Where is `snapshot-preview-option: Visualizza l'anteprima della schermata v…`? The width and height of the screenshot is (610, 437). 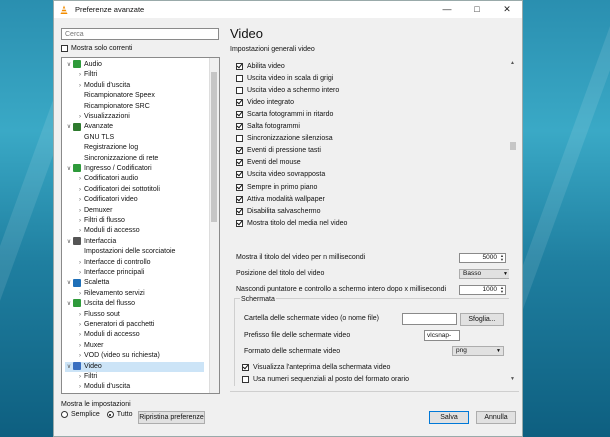 snapshot-preview-option: Visualizza l'anteprima della schermata v… is located at coordinates (316, 367).